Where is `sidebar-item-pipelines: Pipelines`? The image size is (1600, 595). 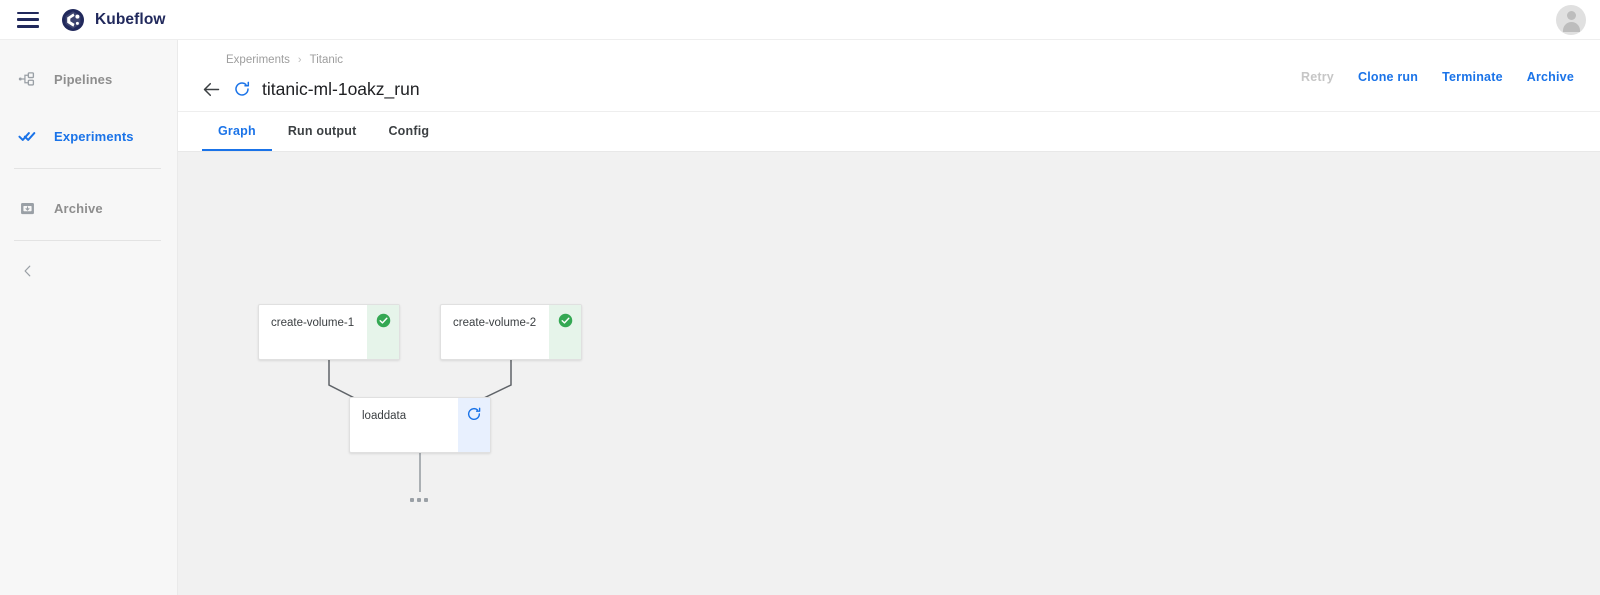
sidebar-item-pipelines: Pipelines is located at coordinates (88, 79).